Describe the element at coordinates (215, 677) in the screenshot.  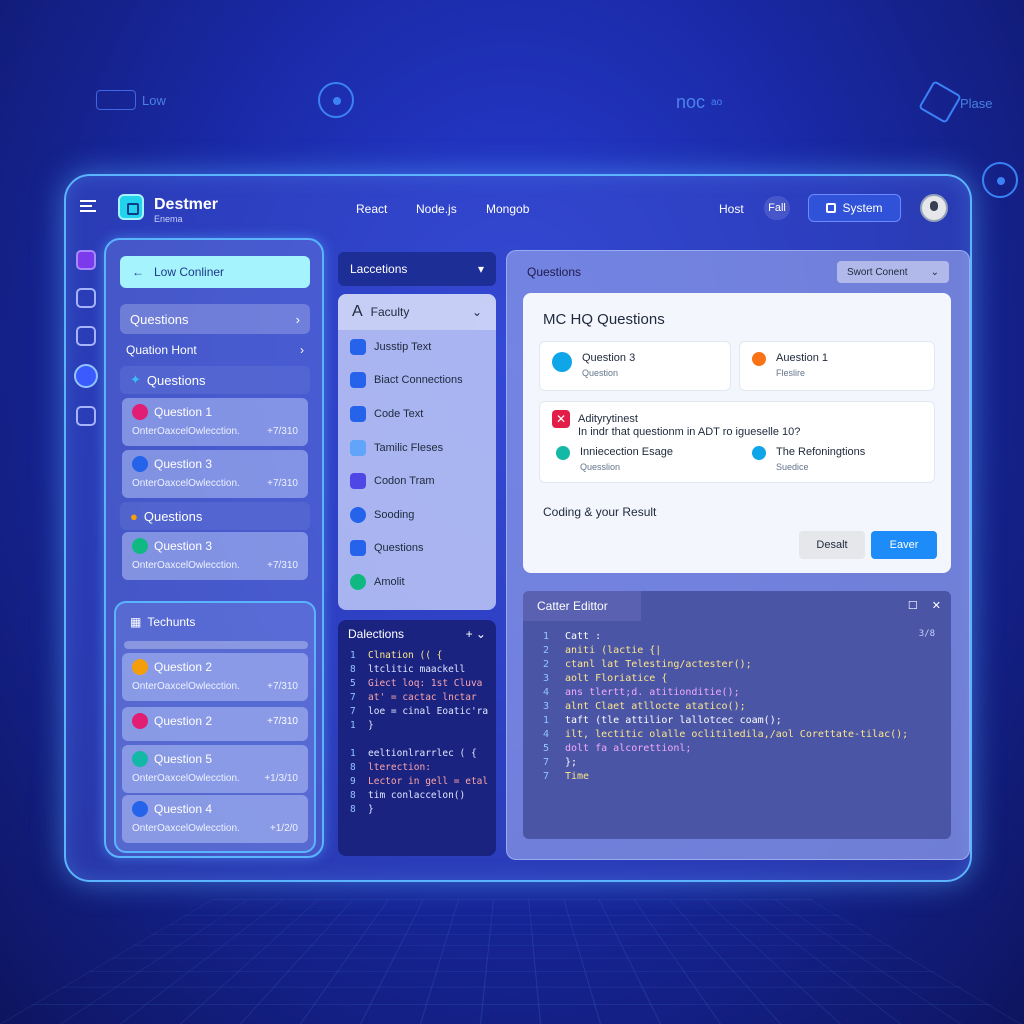
I see `list-item: Question 2 OnterOaxcelOwlecction. +7/310` at that location.